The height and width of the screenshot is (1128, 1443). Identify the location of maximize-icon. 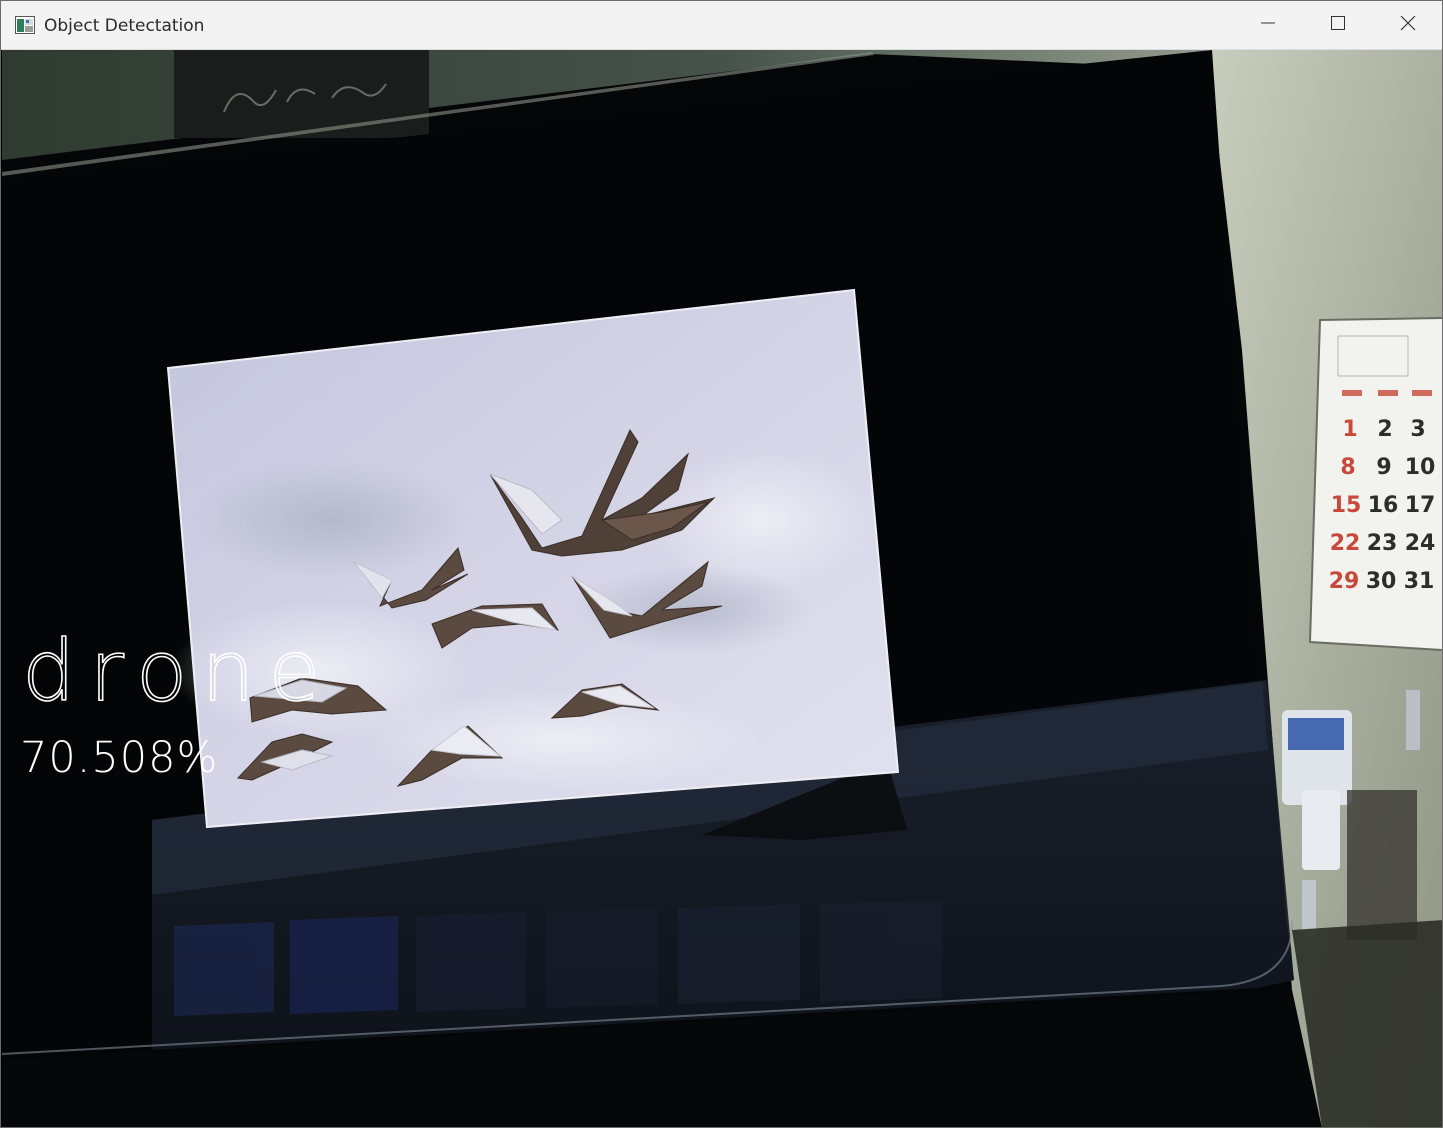
(1338, 25).